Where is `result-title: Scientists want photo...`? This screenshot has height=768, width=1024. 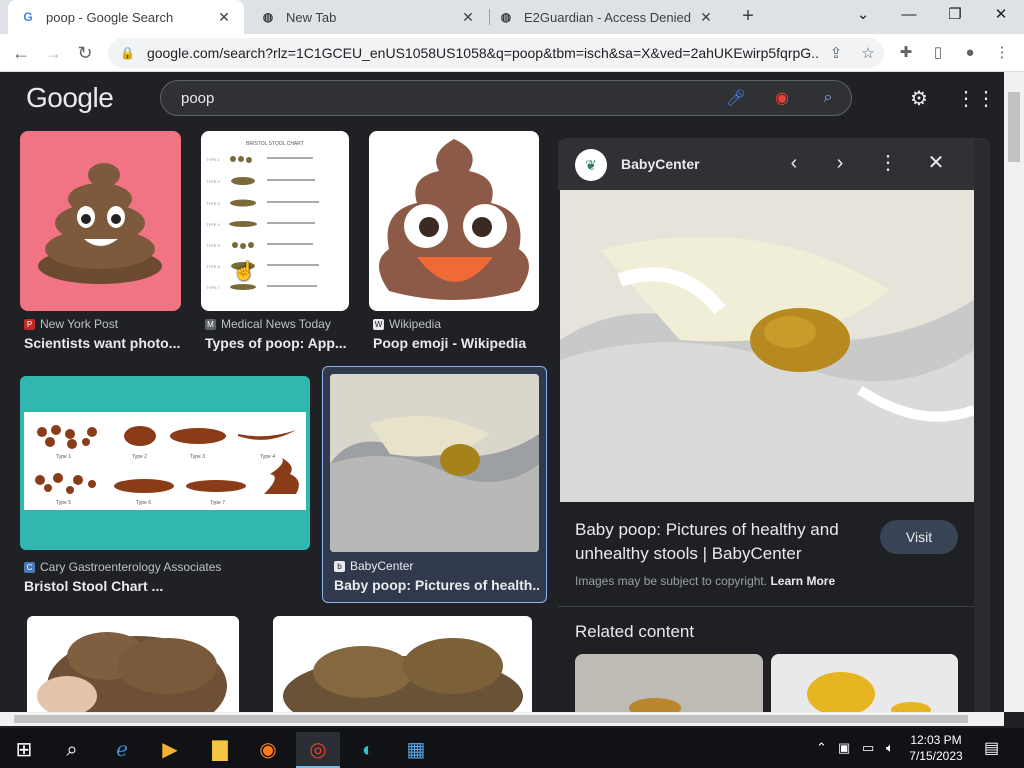
result-title: Scientists want photo... is located at coordinates (102, 343).